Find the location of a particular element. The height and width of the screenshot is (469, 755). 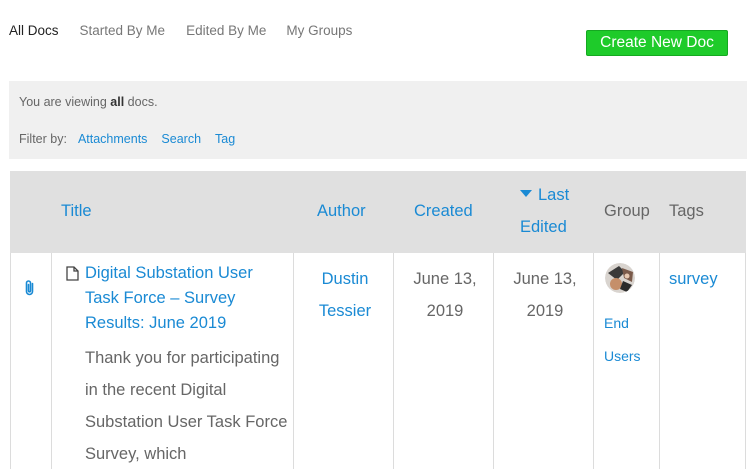

tab-started-by-me: Started By Me is located at coordinates (123, 30).